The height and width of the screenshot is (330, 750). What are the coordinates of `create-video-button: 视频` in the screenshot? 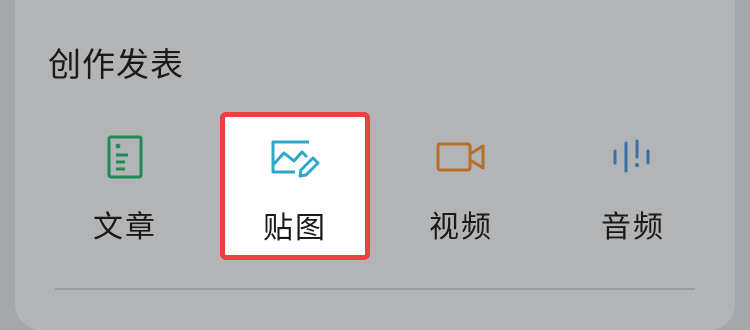 It's located at (461, 187).